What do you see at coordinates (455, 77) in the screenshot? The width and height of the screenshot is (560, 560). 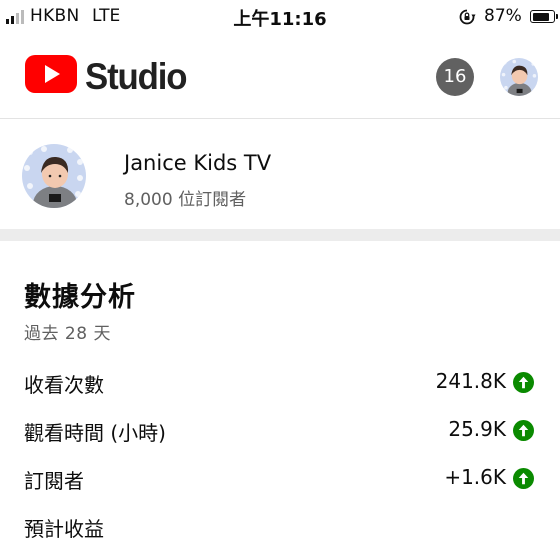 I see `notifications-button: 16` at bounding box center [455, 77].